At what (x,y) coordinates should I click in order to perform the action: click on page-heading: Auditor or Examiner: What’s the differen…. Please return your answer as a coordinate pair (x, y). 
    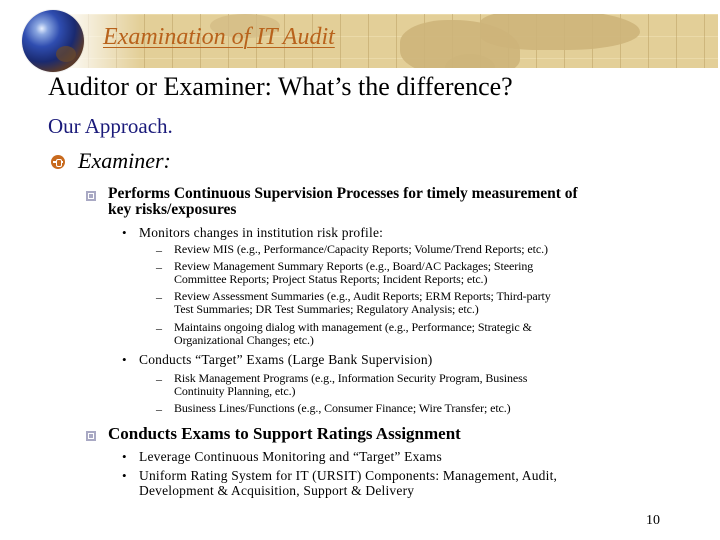
    Looking at the image, I should click on (280, 86).